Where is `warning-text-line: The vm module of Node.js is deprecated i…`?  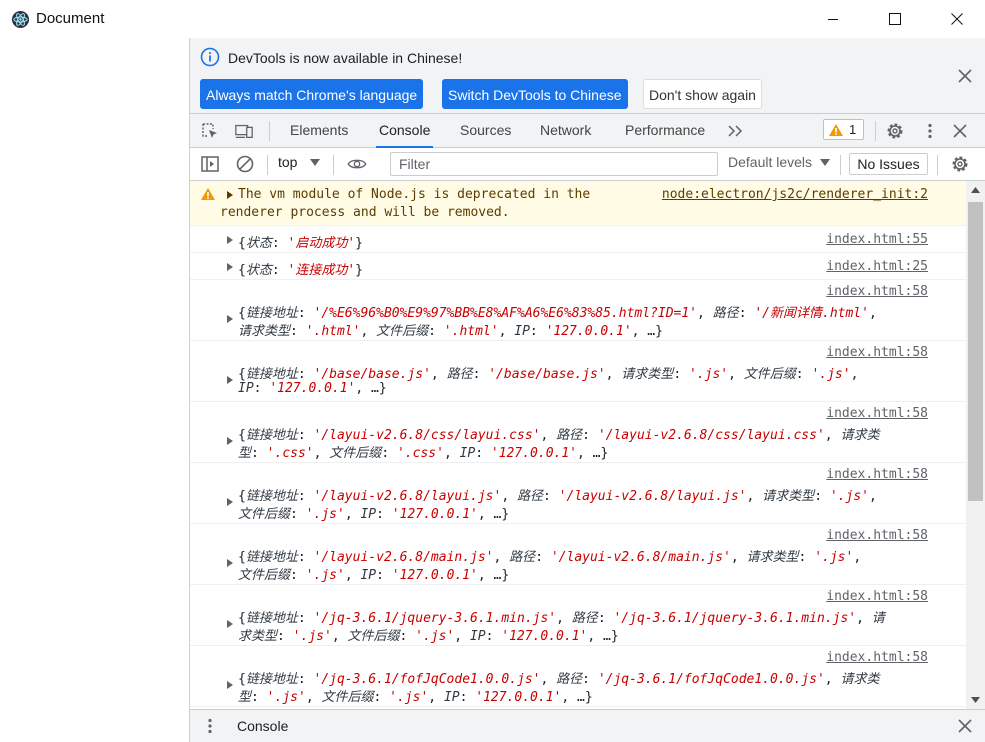 warning-text-line: The vm module of Node.js is deprecated i… is located at coordinates (414, 194).